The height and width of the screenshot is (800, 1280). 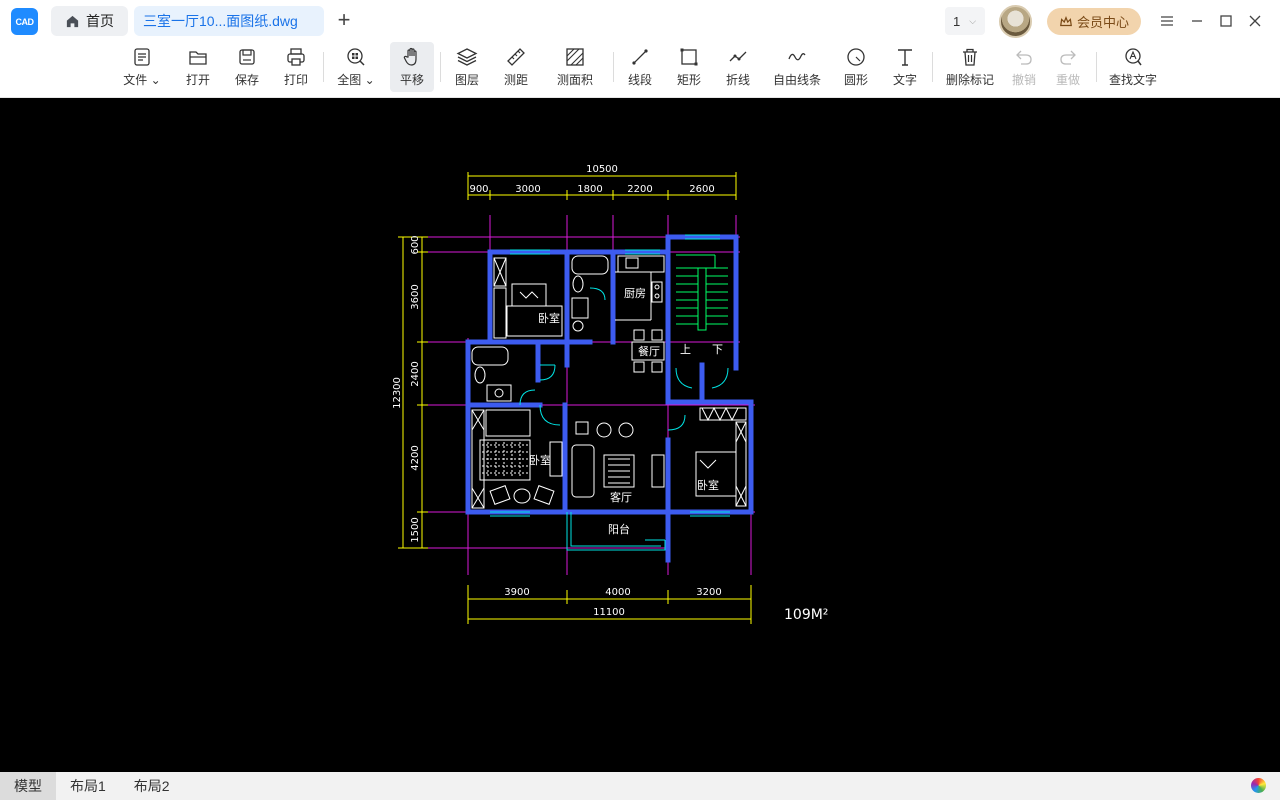 I want to click on title-bar: CAD 首页 三室一厅10...面图纸.dwg + 1 ⌵ 会员中心, so click(x=640, y=21).